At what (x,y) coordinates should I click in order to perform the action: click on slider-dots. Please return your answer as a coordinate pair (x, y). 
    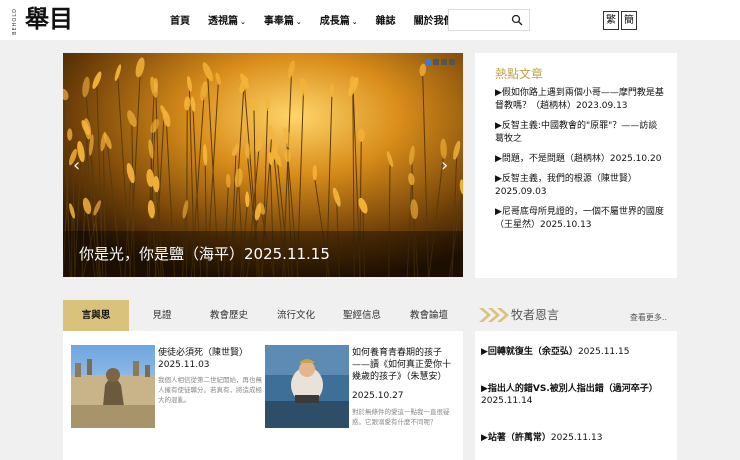
    Looking at the image, I should click on (440, 62).